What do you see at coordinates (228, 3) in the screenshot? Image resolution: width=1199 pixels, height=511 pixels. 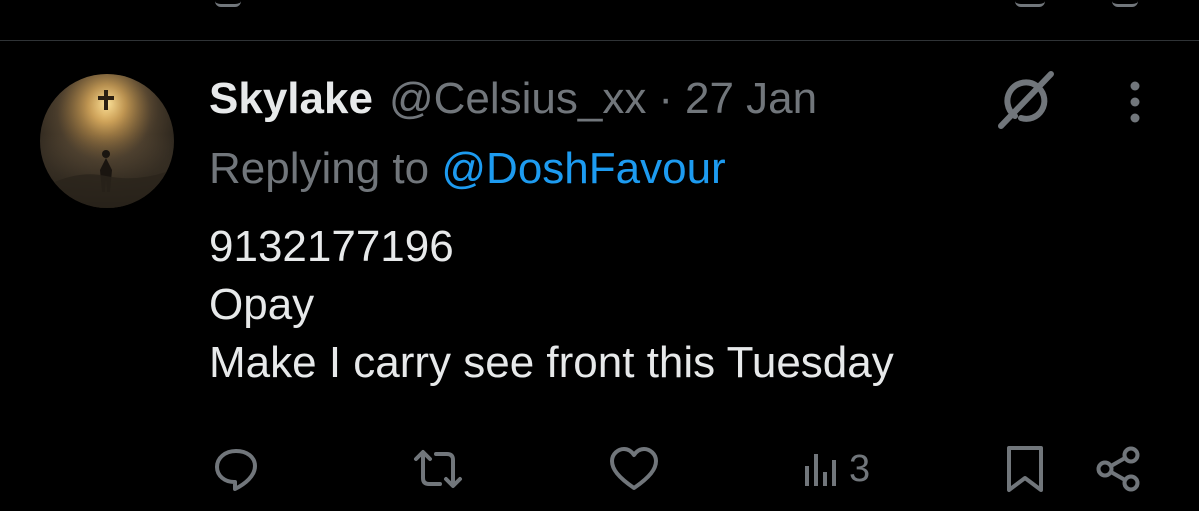 I see `previous-reply-icon-fragment` at bounding box center [228, 3].